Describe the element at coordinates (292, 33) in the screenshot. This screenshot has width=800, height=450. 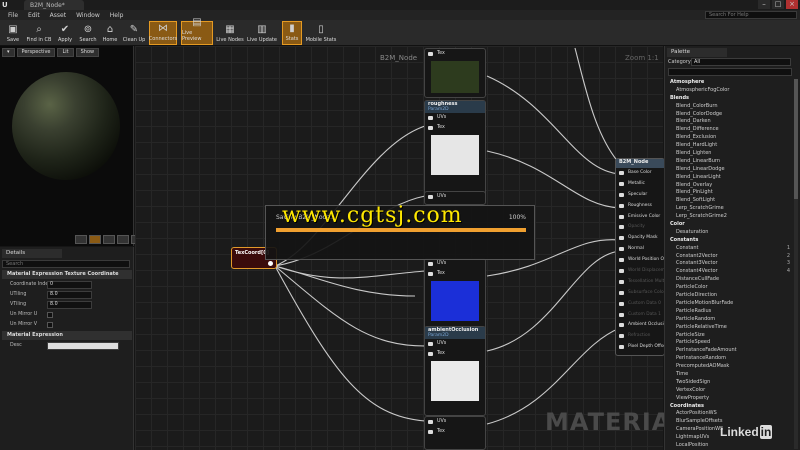
I see `stats-button: ▮ Stats` at that location.